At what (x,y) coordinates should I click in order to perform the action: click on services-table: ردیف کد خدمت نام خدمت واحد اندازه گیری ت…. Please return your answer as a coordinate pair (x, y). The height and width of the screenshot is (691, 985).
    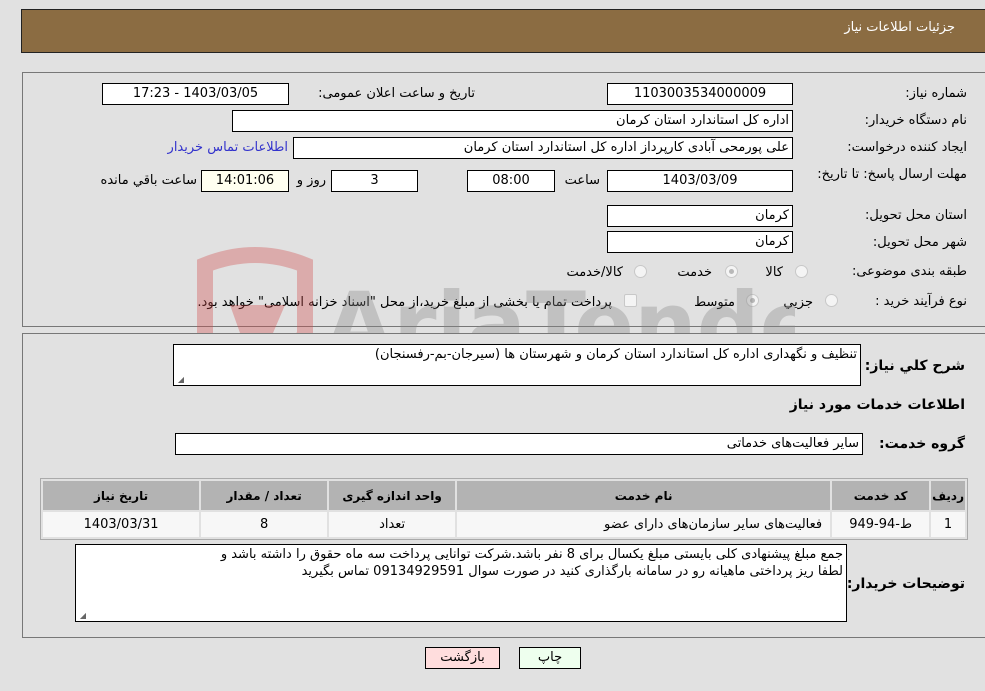
    Looking at the image, I should click on (504, 509).